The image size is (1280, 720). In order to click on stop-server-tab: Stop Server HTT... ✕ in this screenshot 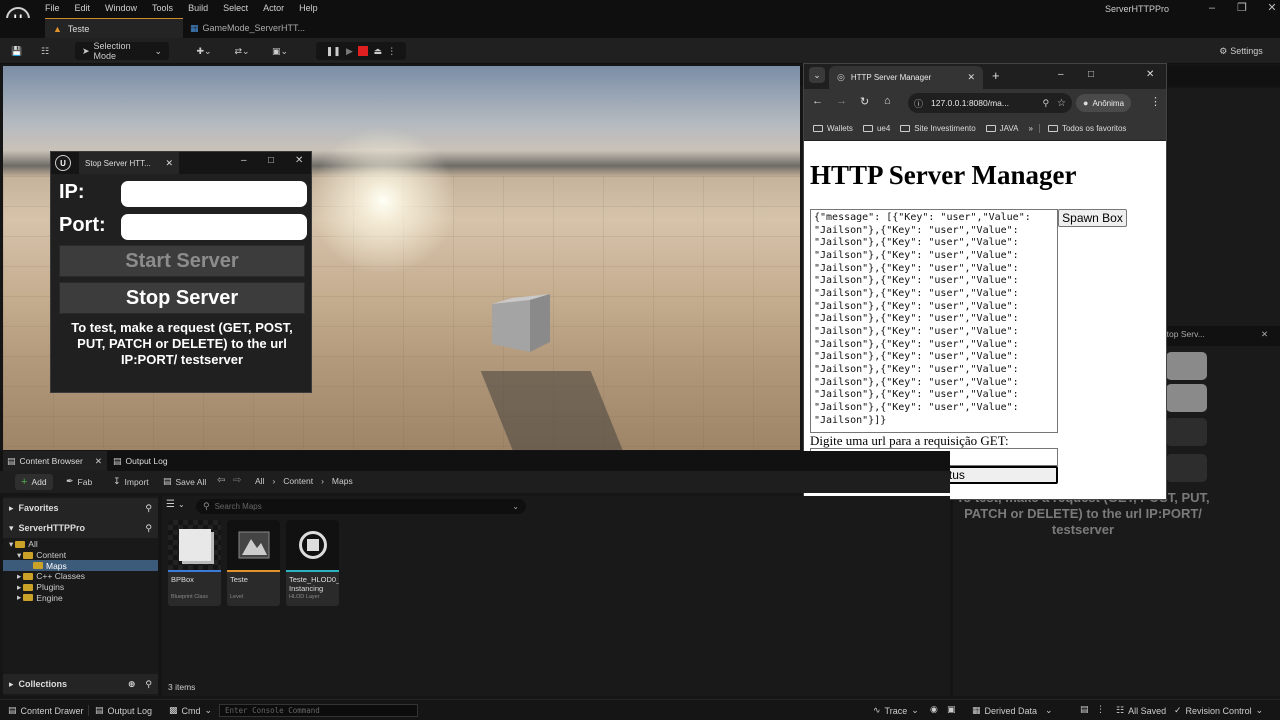, I will do `click(129, 163)`.